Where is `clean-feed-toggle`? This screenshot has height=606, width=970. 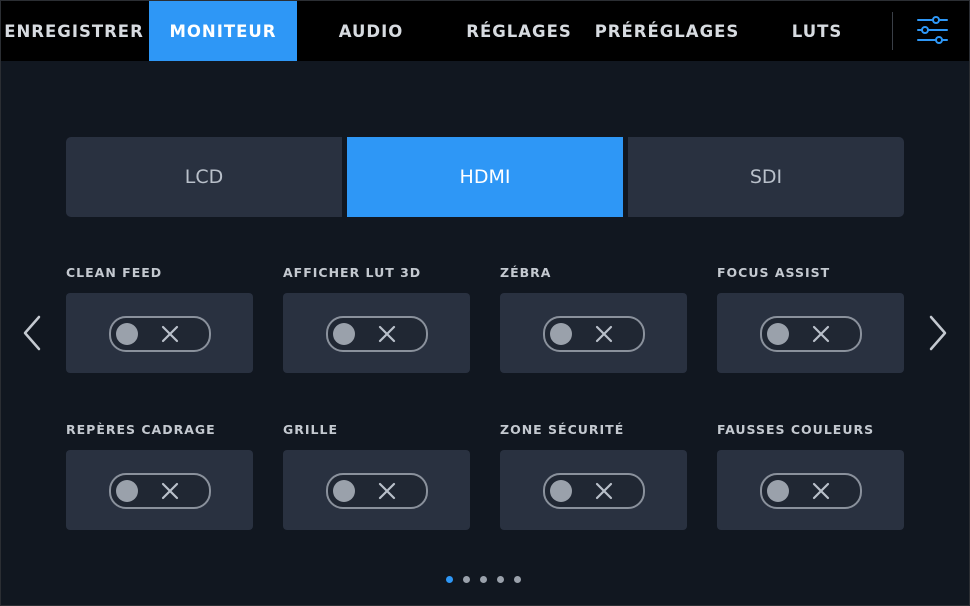
clean-feed-toggle is located at coordinates (160, 334).